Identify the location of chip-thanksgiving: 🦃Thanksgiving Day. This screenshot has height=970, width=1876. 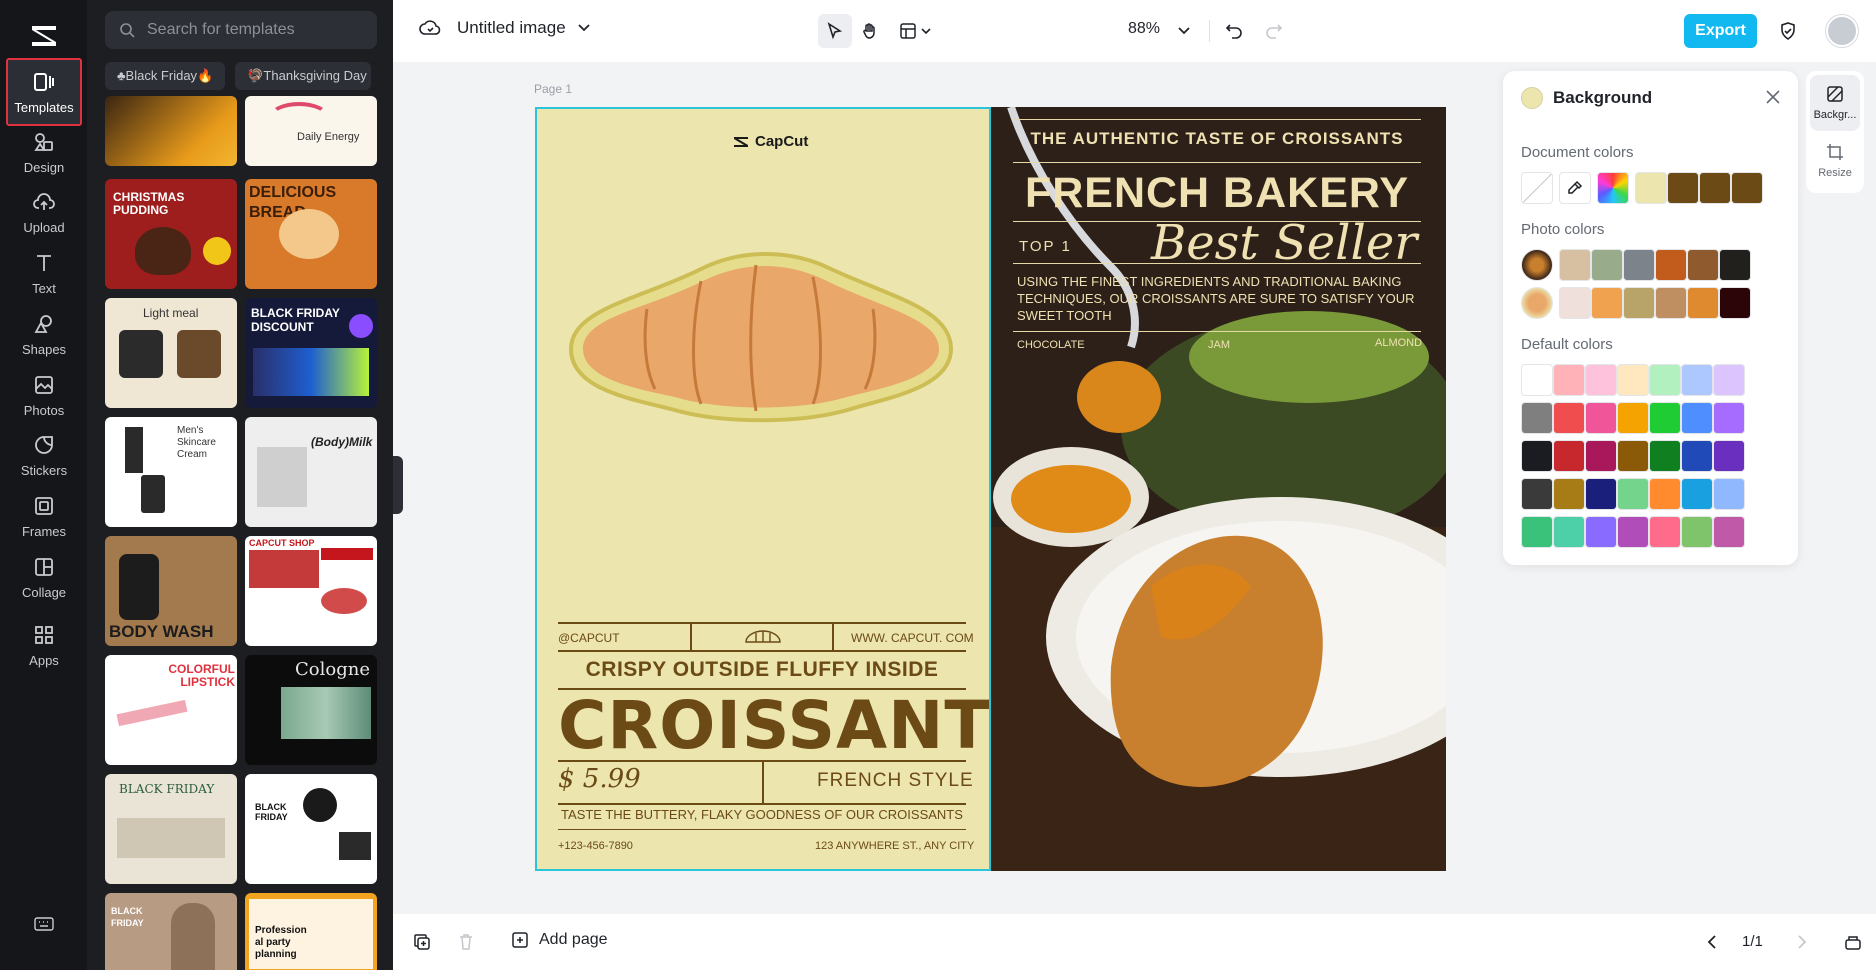
(303, 76).